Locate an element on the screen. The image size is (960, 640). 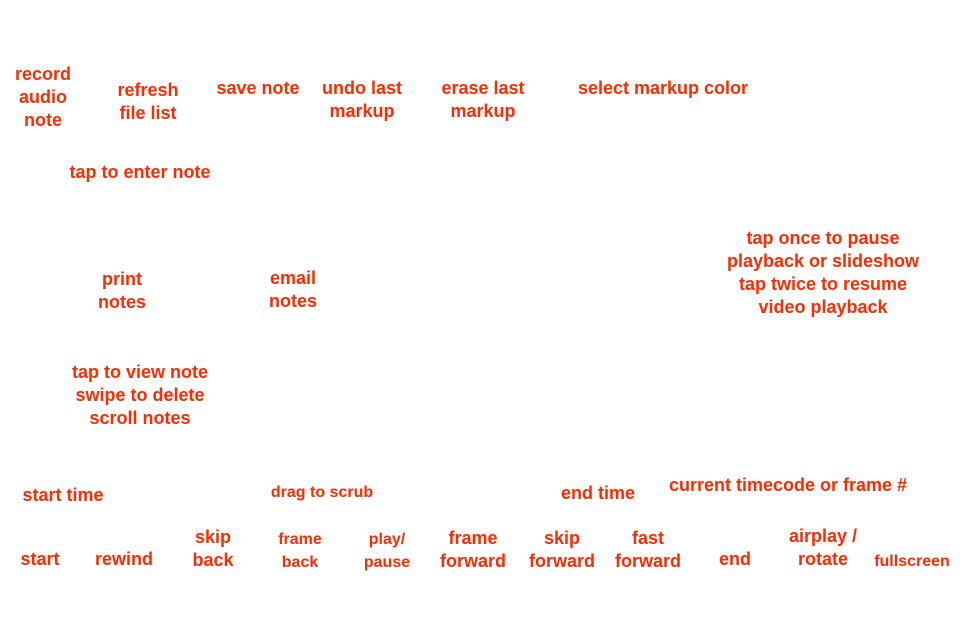
current-timecode-label: current timecode or frame # is located at coordinates (788, 485).